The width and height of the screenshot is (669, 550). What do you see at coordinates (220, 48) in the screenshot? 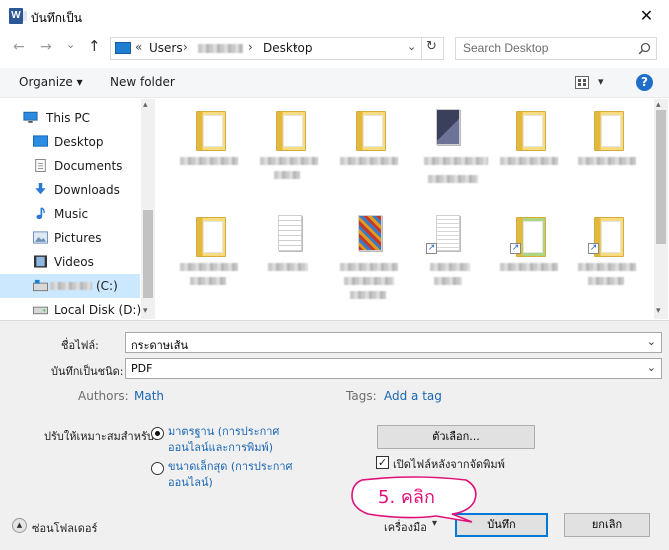
I see `breadcrumb-username-redacted` at bounding box center [220, 48].